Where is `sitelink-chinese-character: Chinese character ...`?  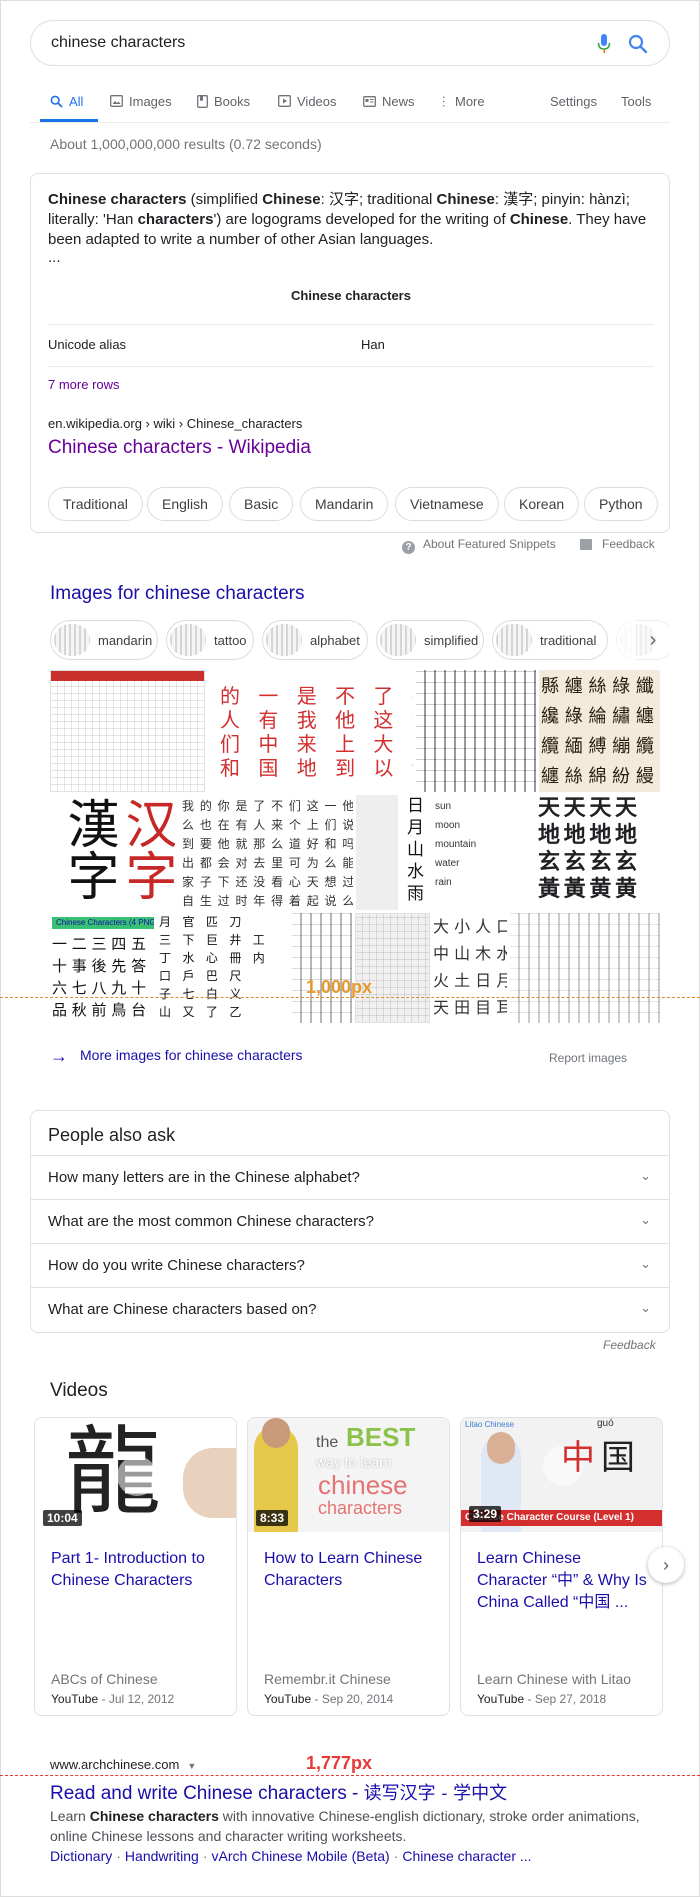
sitelink-chinese-character: Chinese character ... is located at coordinates (466, 1856).